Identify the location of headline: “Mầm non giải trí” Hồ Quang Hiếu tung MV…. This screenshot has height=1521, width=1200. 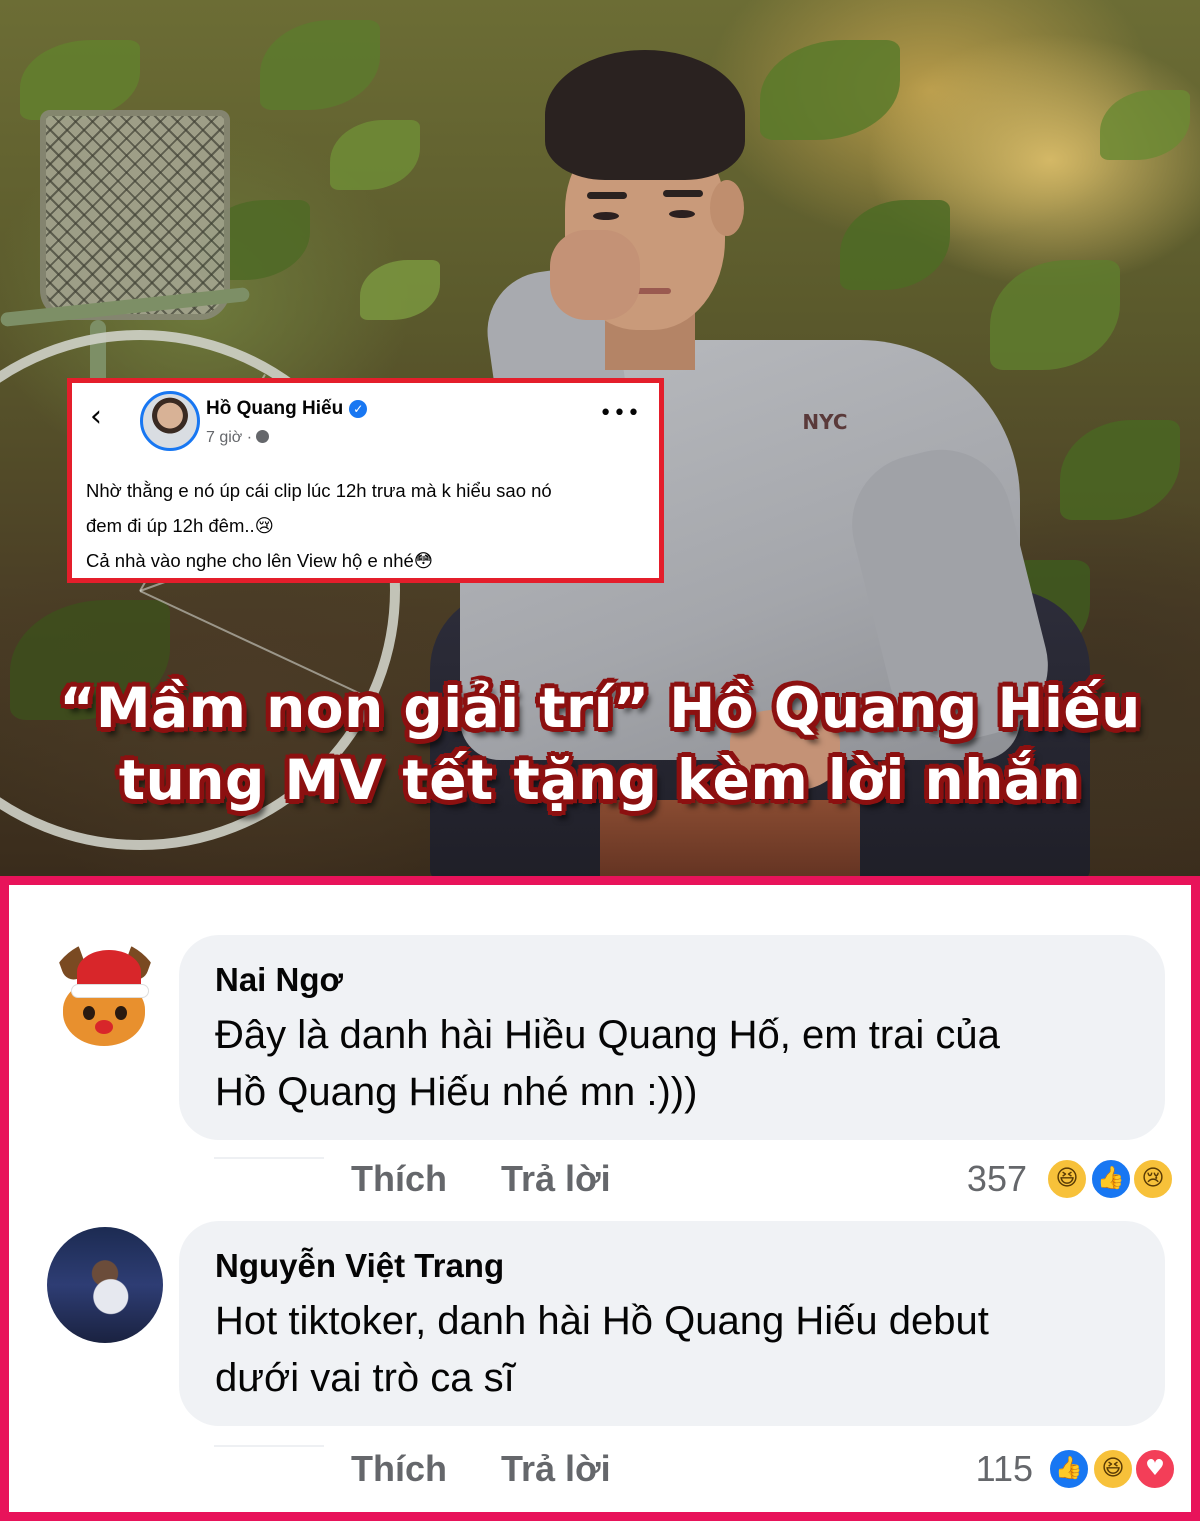
(600, 744).